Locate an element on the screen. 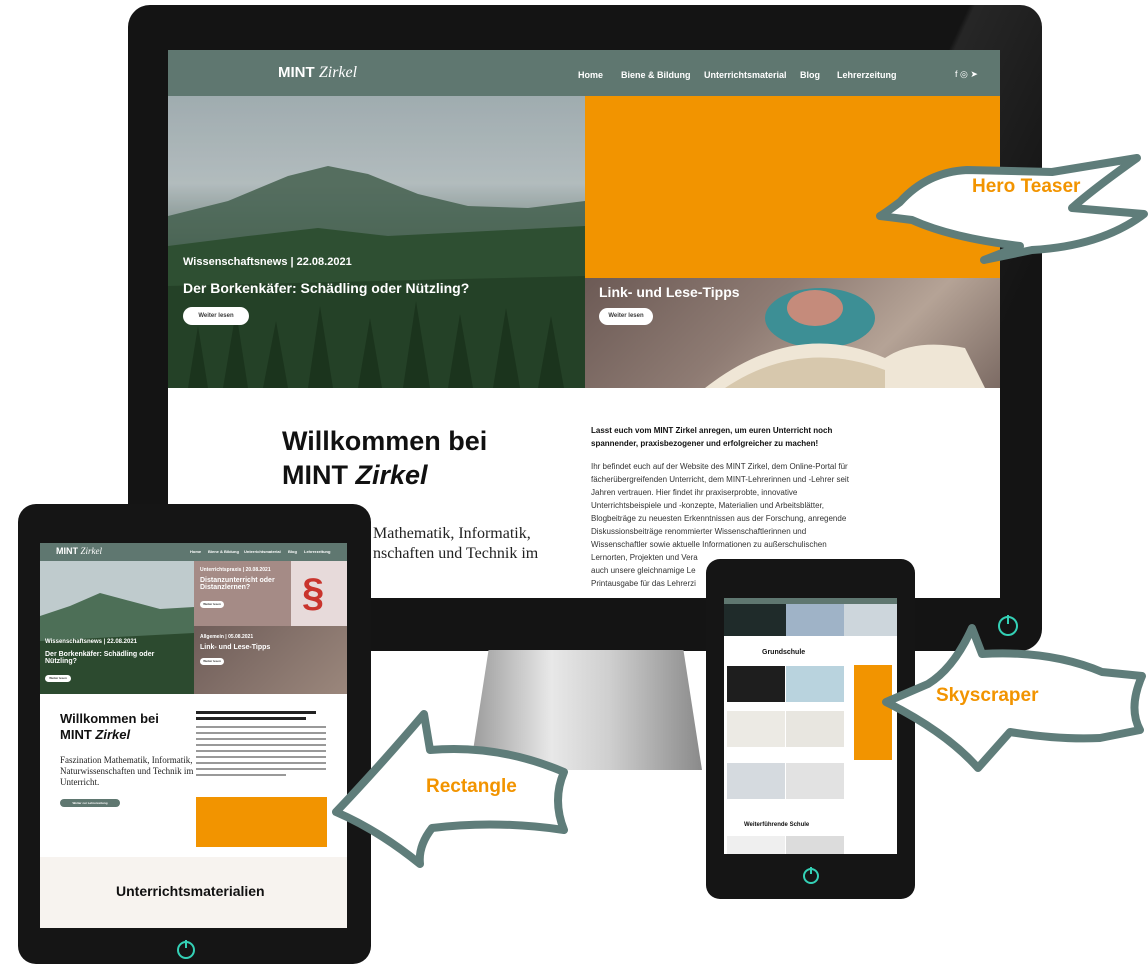  social-icons: f ◎ ➤ is located at coordinates (966, 74).